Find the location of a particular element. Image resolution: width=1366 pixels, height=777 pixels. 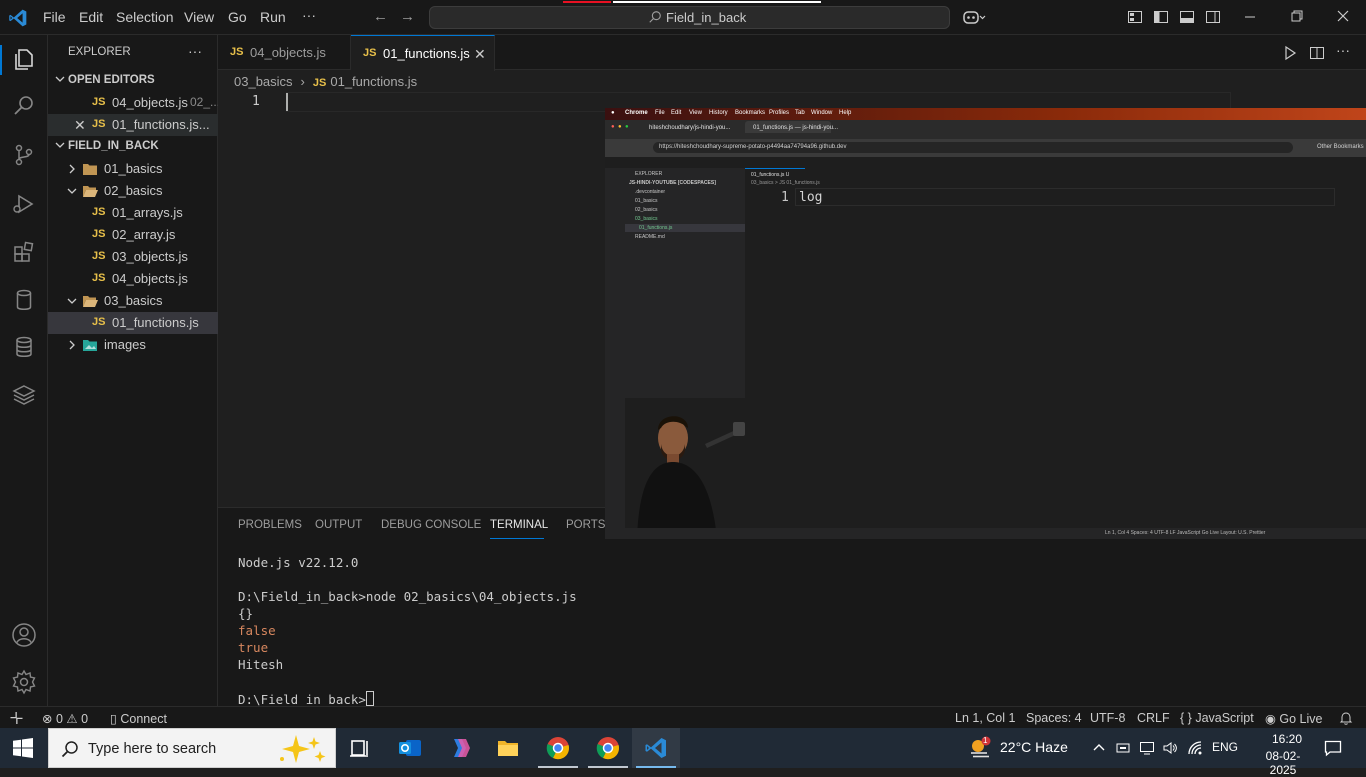

run-file-icon is located at coordinates (1290, 53).